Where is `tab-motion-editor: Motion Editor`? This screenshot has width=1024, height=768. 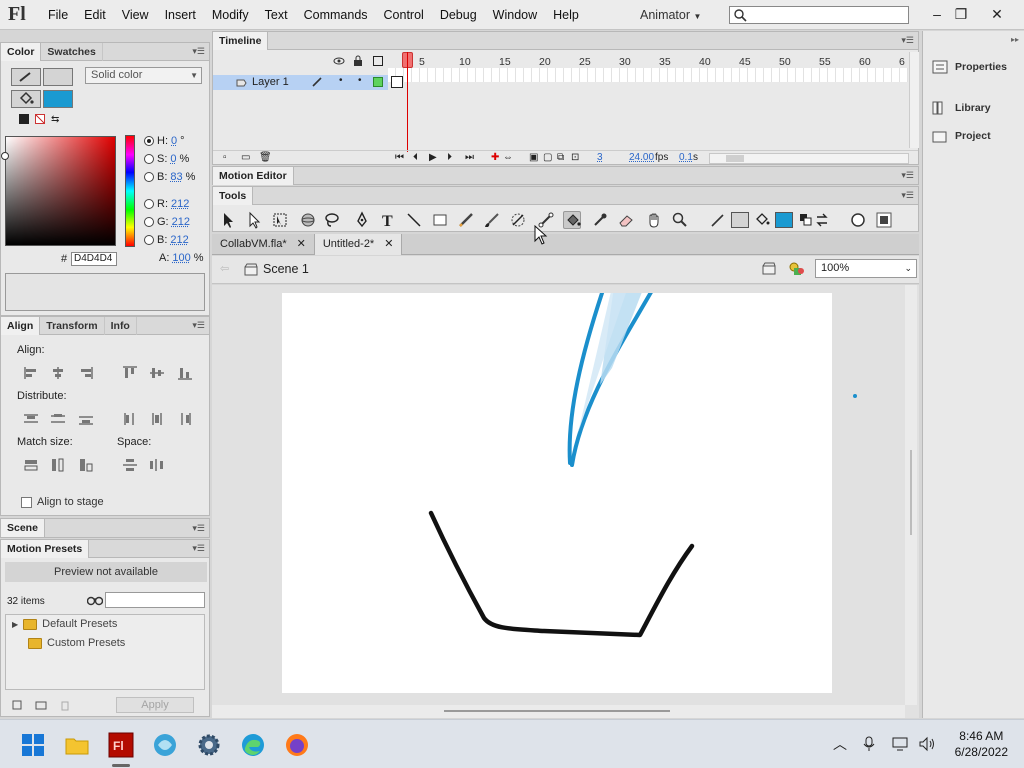 tab-motion-editor: Motion Editor is located at coordinates (253, 175).